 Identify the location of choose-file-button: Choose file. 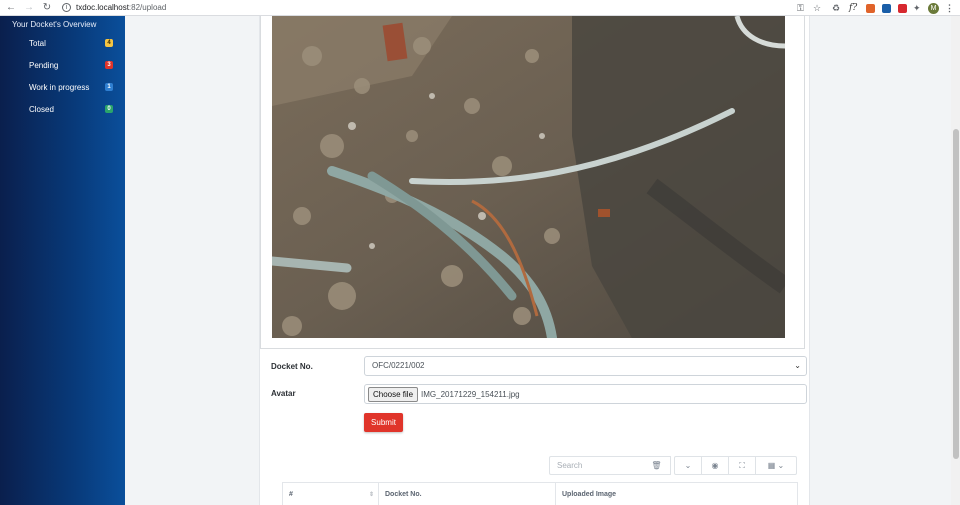
(393, 394).